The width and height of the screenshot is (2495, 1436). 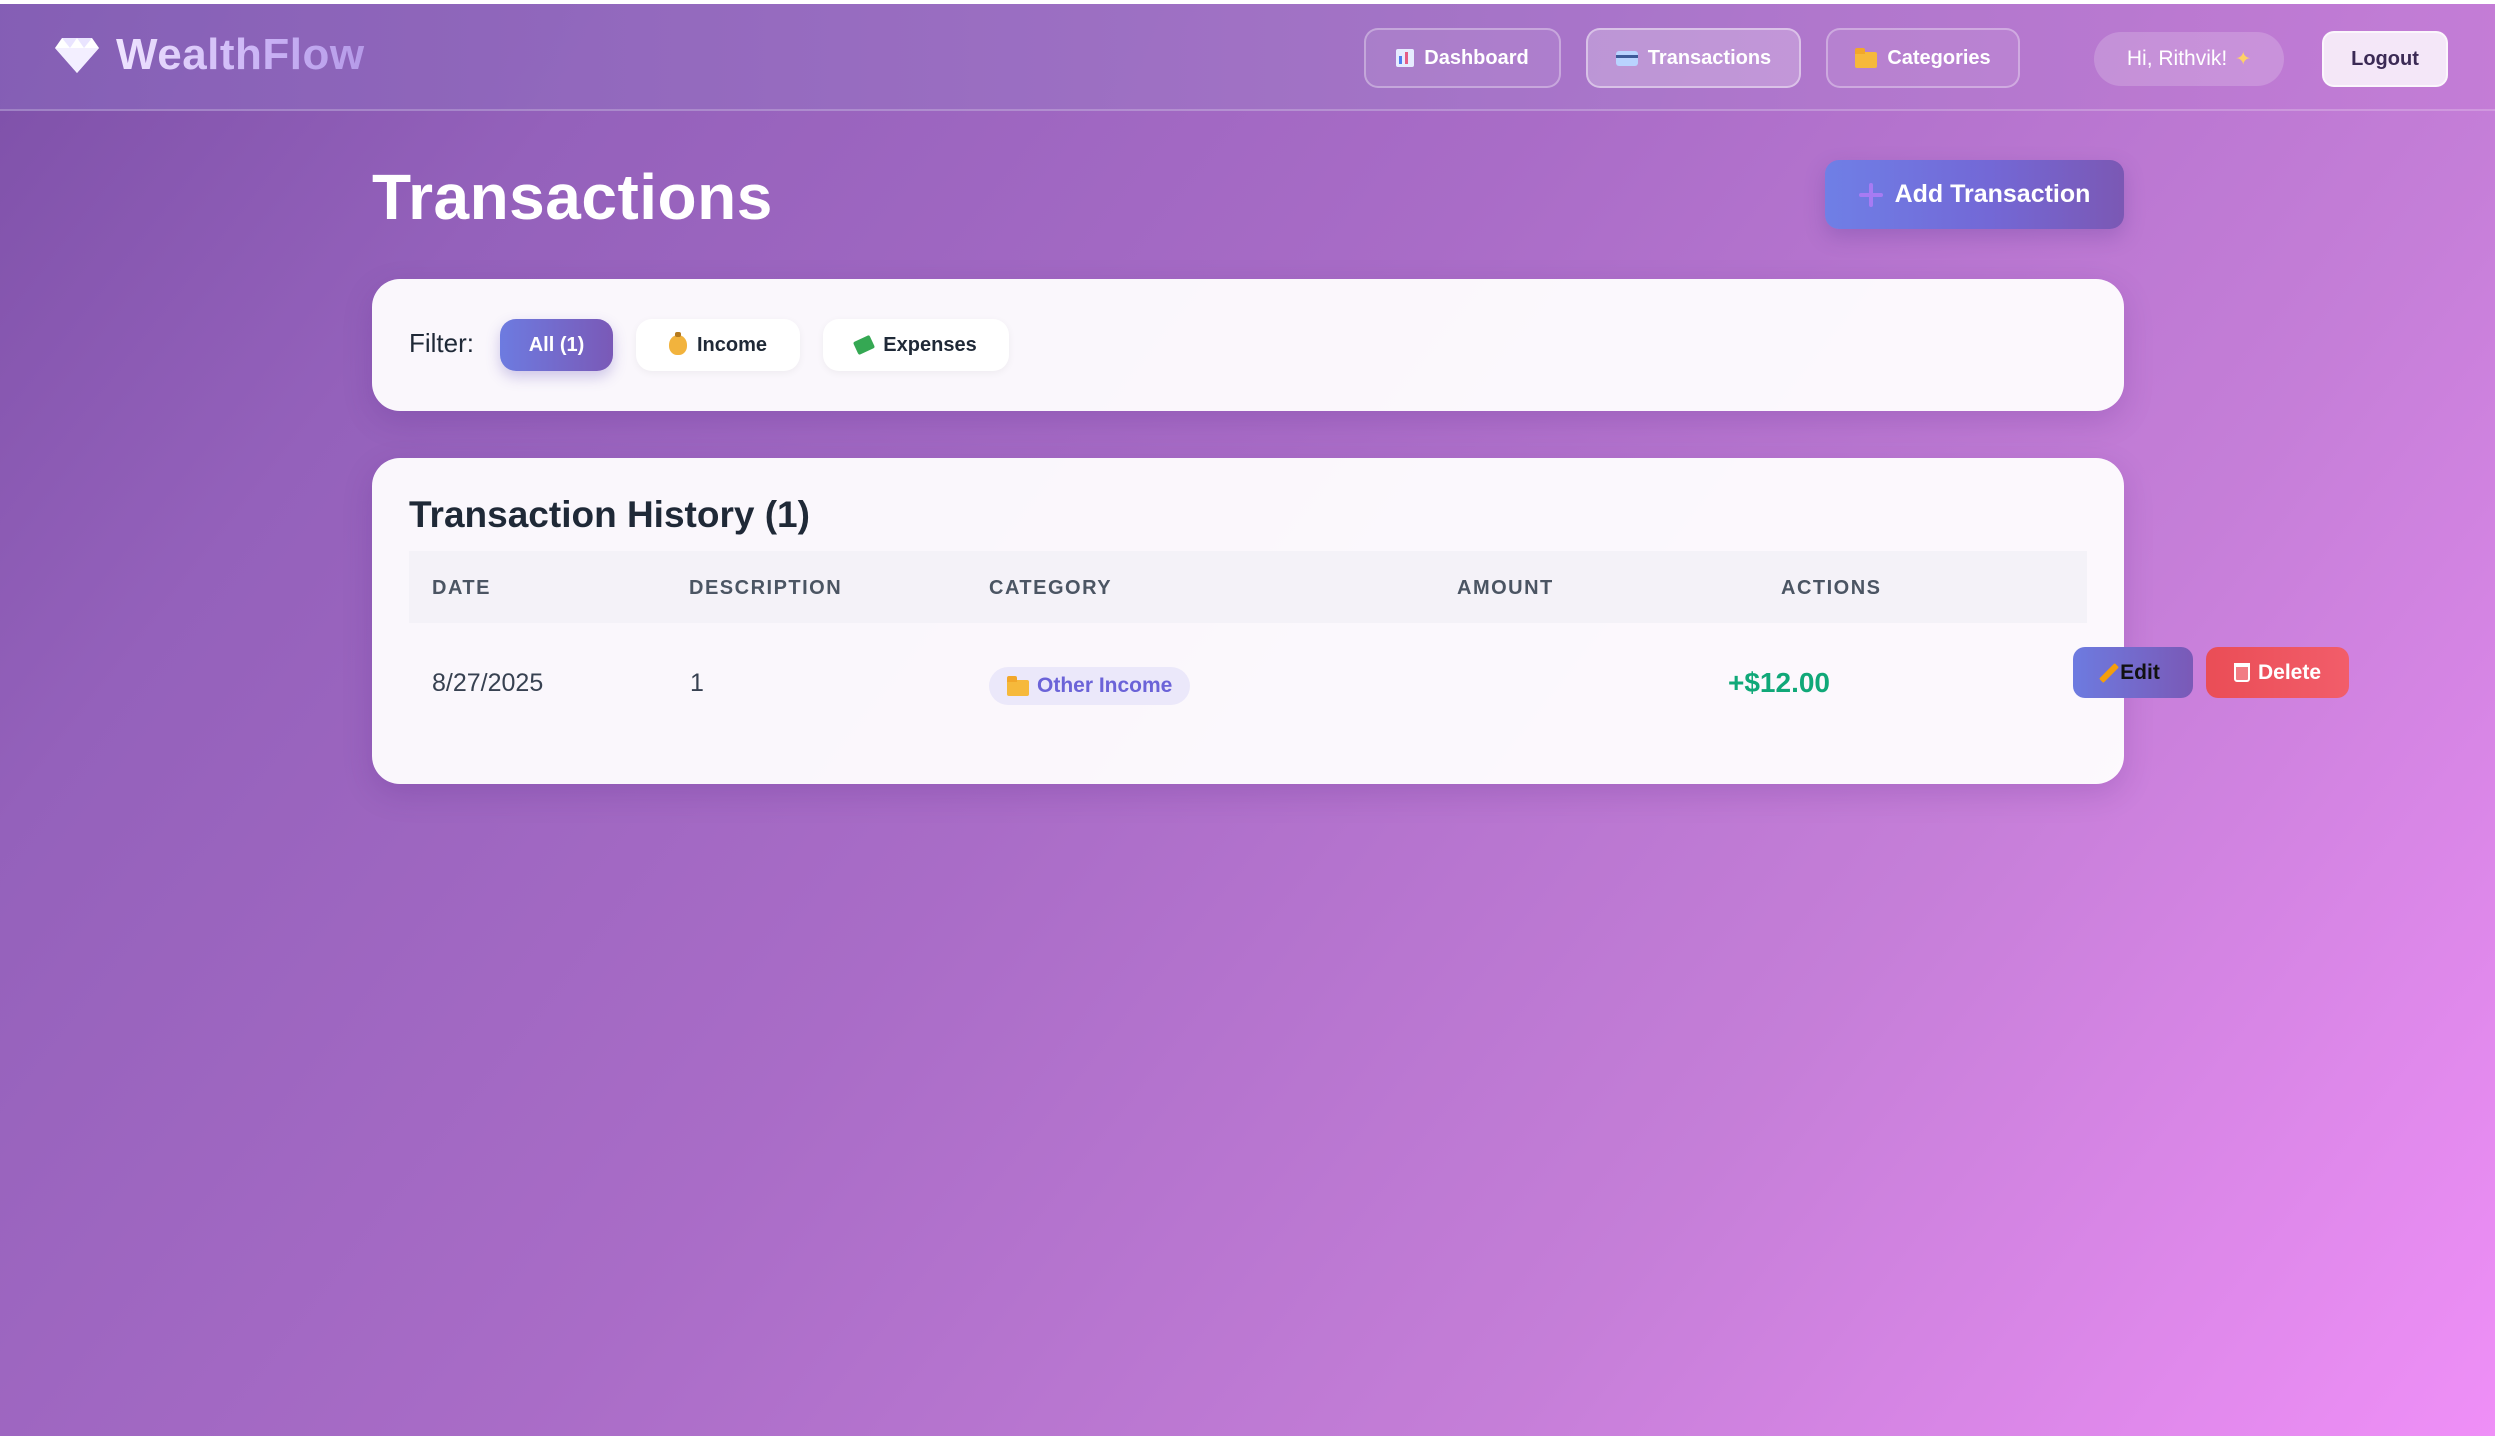 I want to click on brand-name: WealthFlow, so click(x=240, y=54).